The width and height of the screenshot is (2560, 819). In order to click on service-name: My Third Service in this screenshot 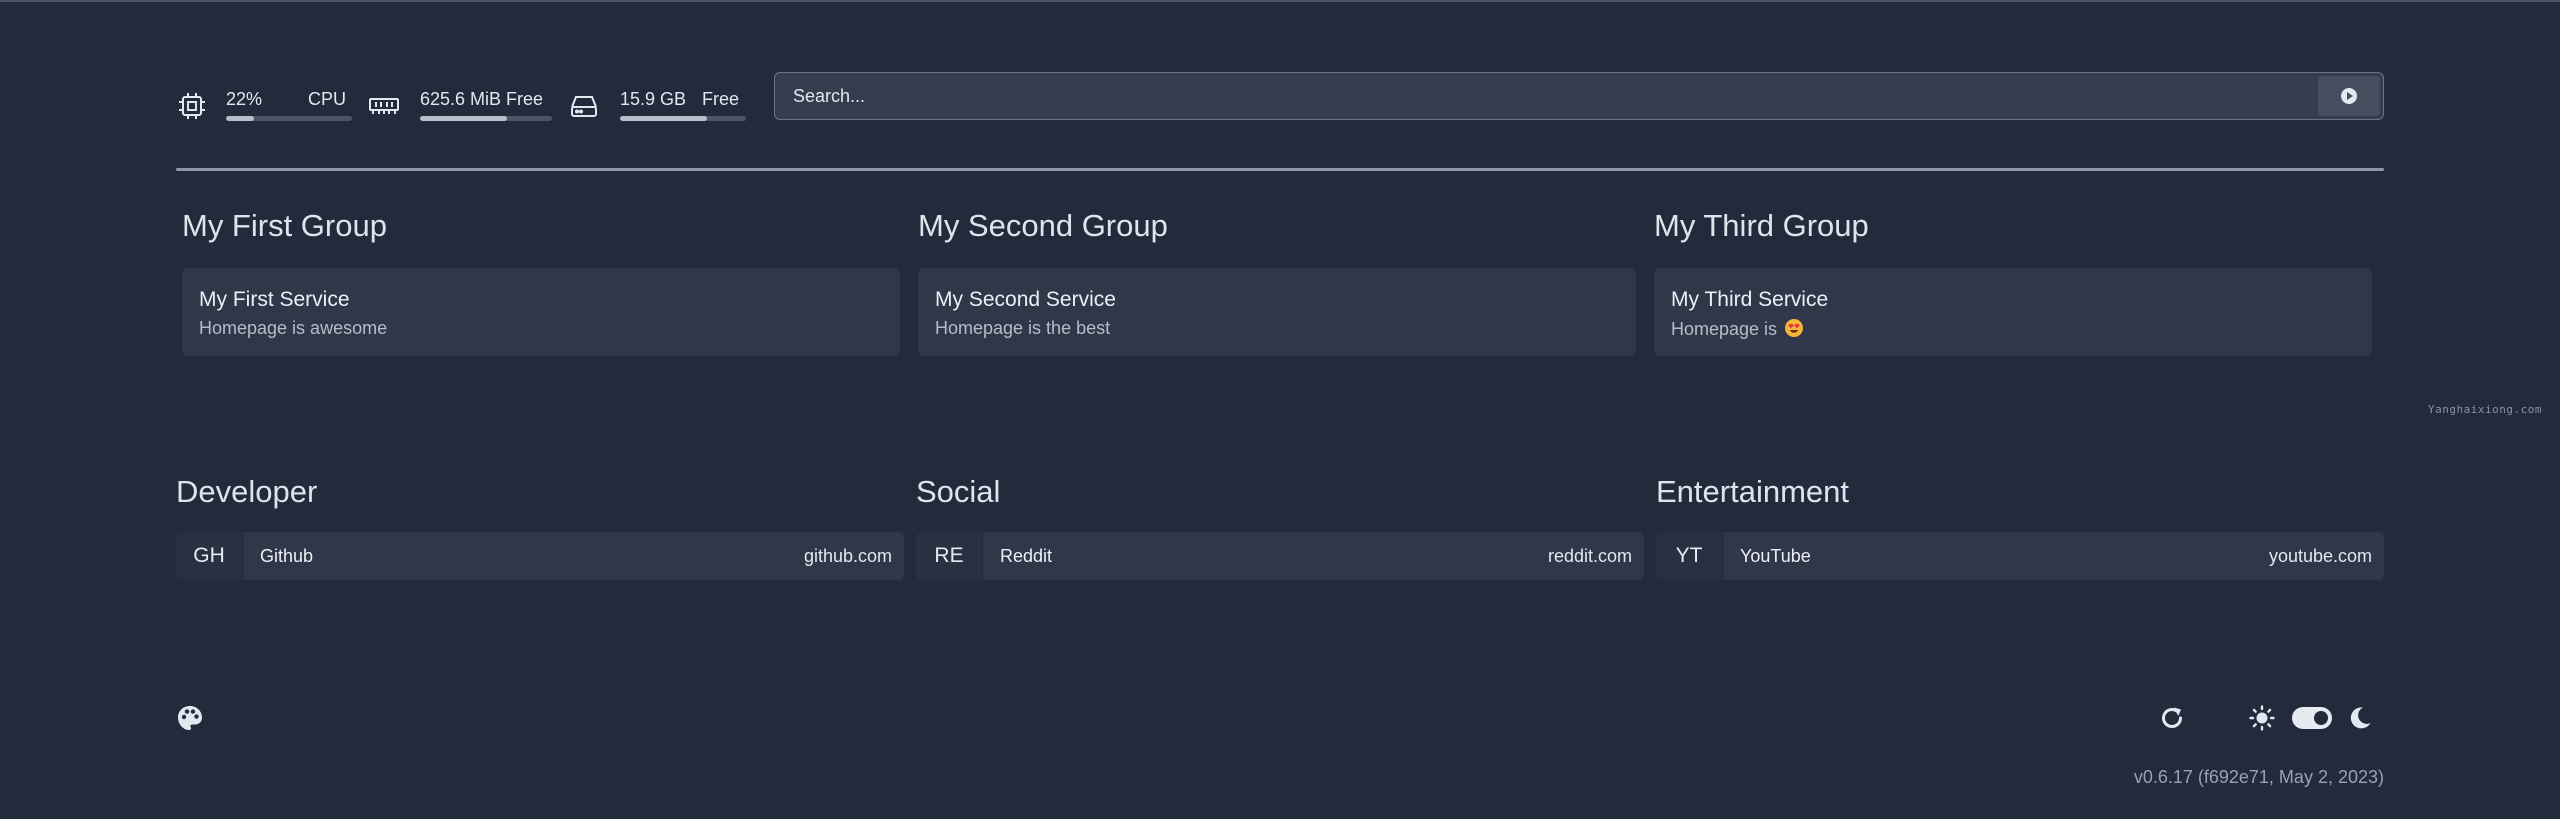, I will do `click(1750, 299)`.